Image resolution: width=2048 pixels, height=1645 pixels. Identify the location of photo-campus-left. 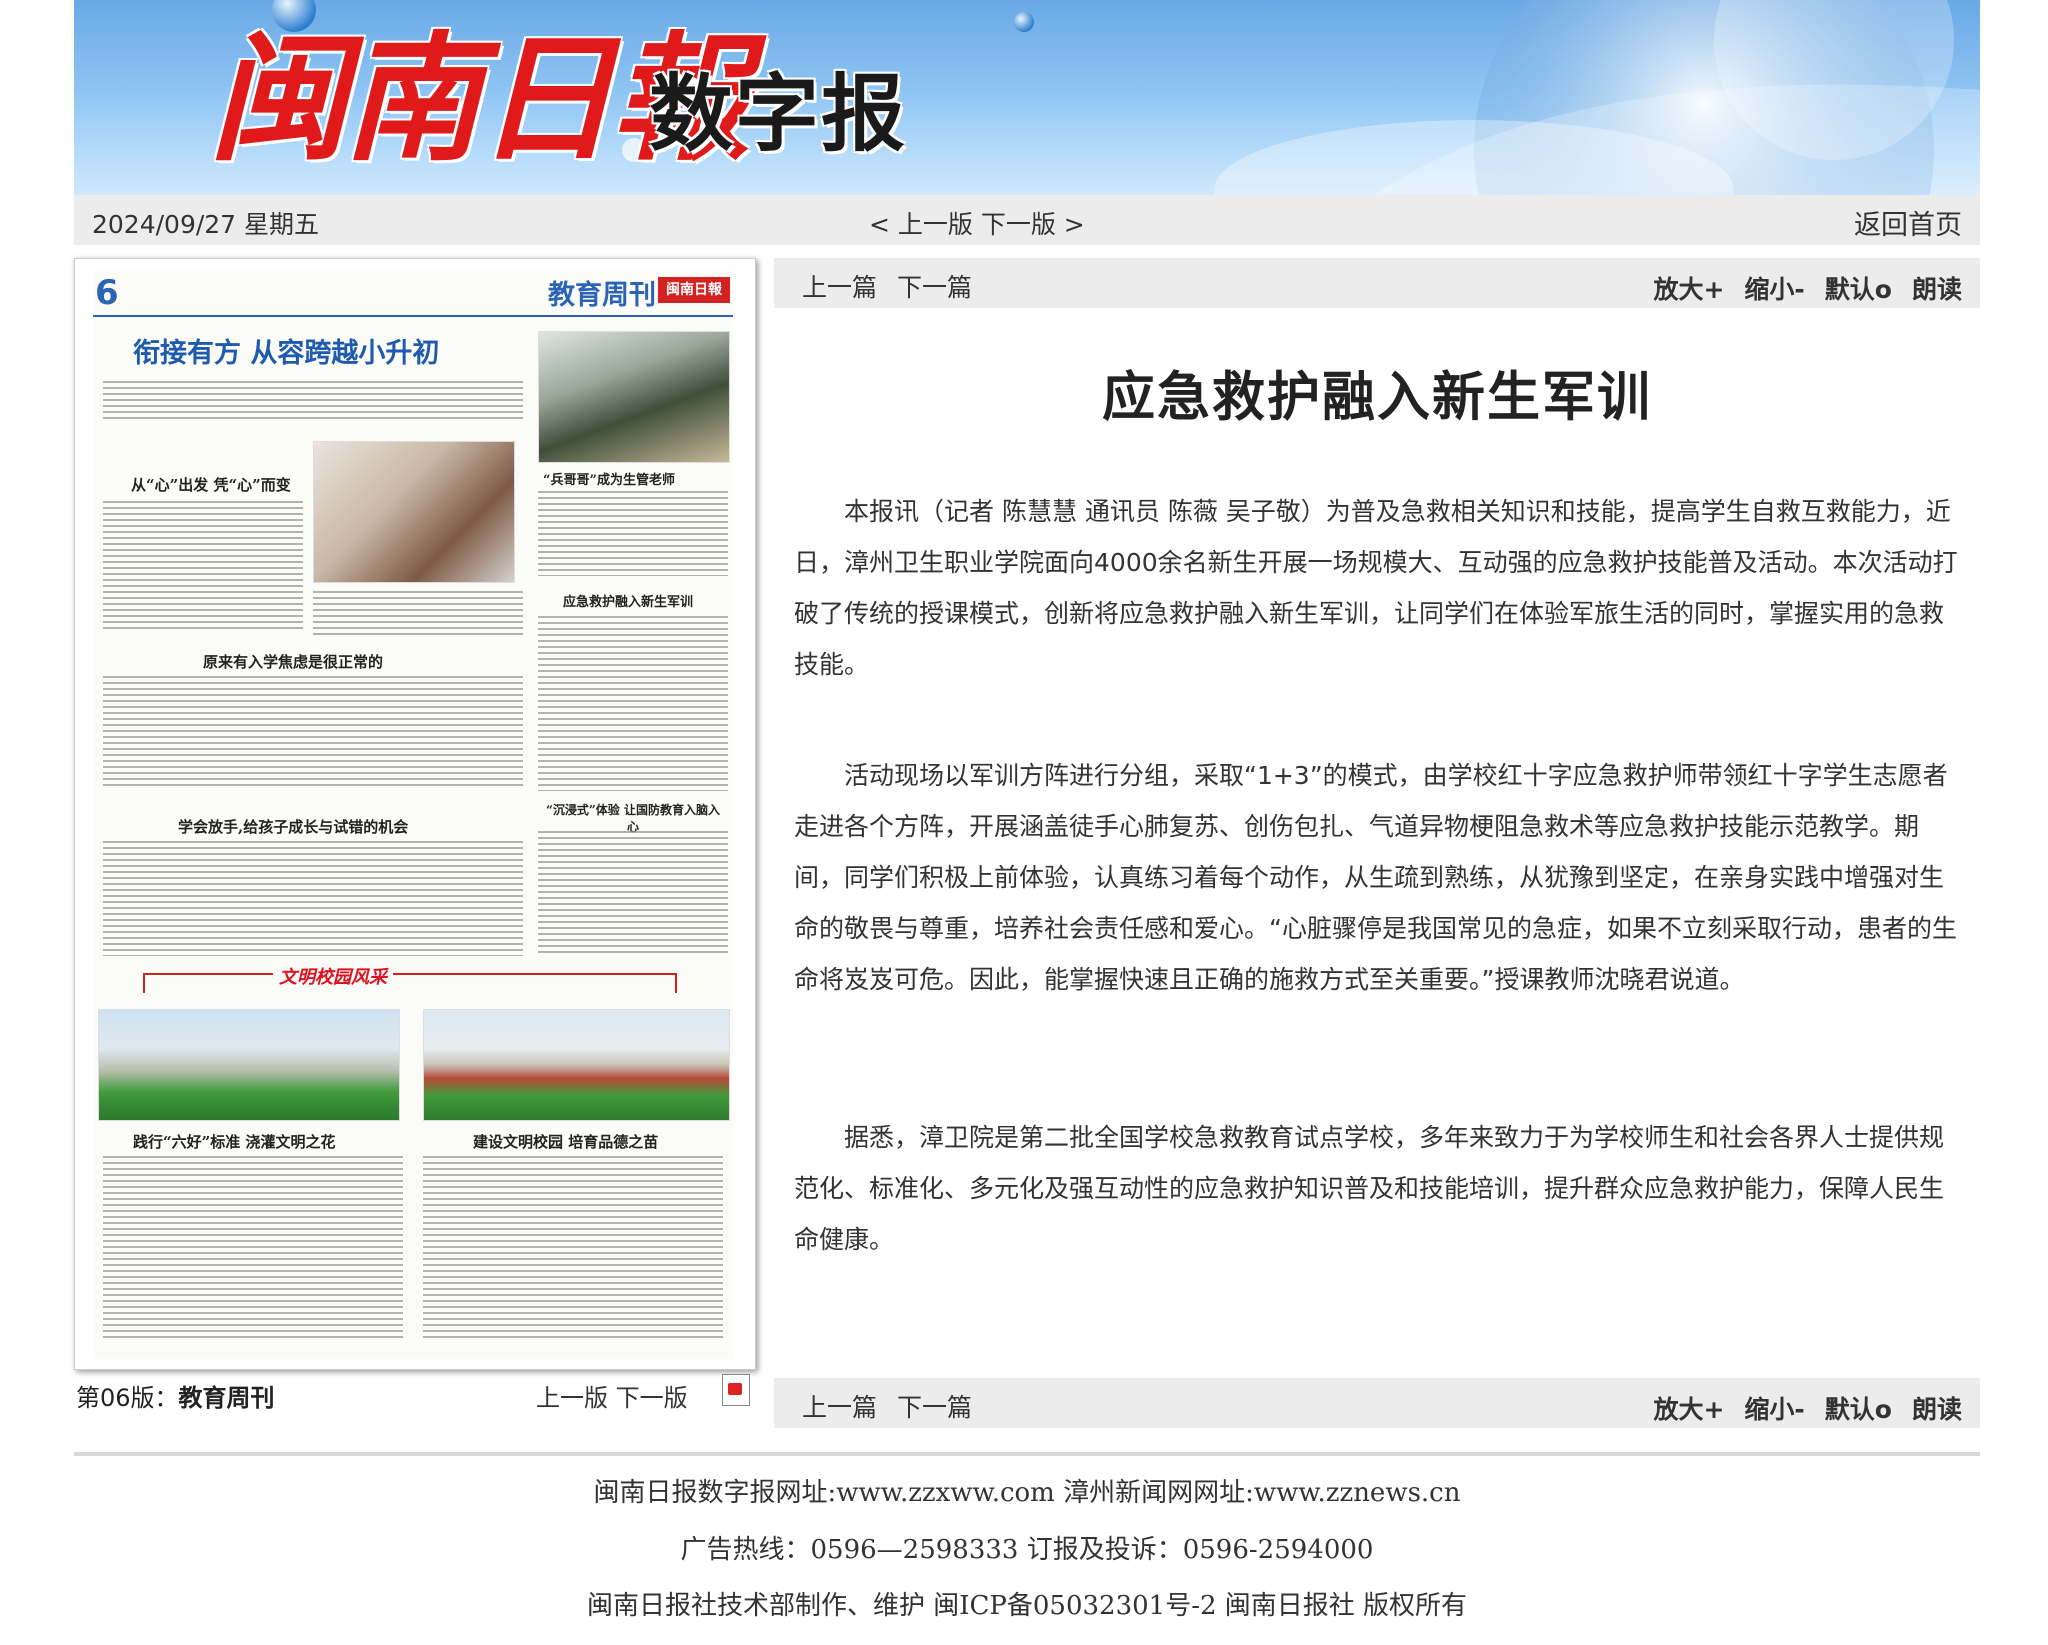
(249, 1065).